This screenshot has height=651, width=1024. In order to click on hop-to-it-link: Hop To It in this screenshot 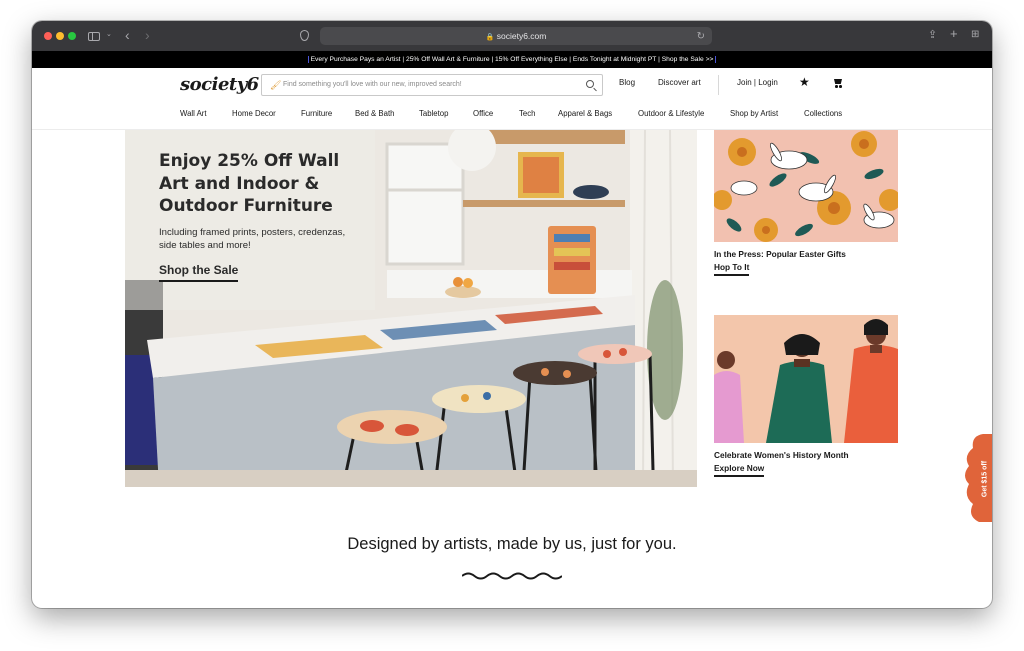, I will do `click(732, 269)`.